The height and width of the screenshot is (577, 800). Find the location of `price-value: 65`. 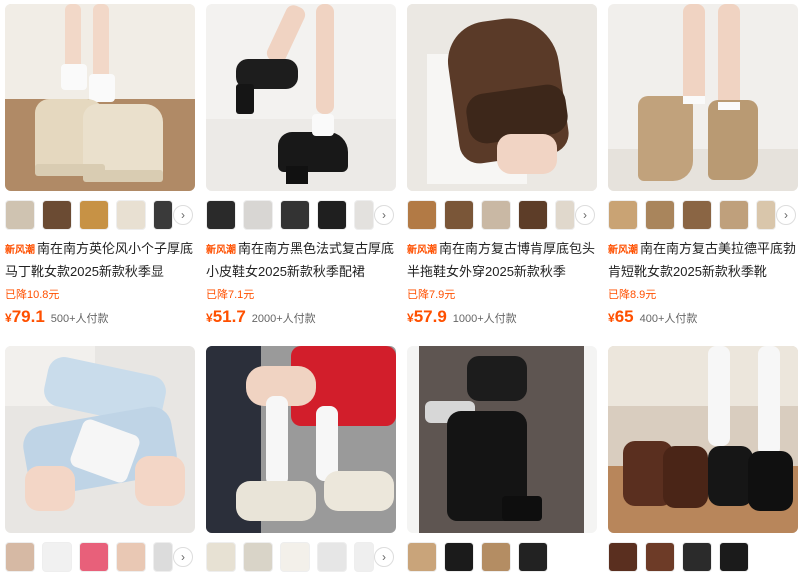

price-value: 65 is located at coordinates (624, 316).